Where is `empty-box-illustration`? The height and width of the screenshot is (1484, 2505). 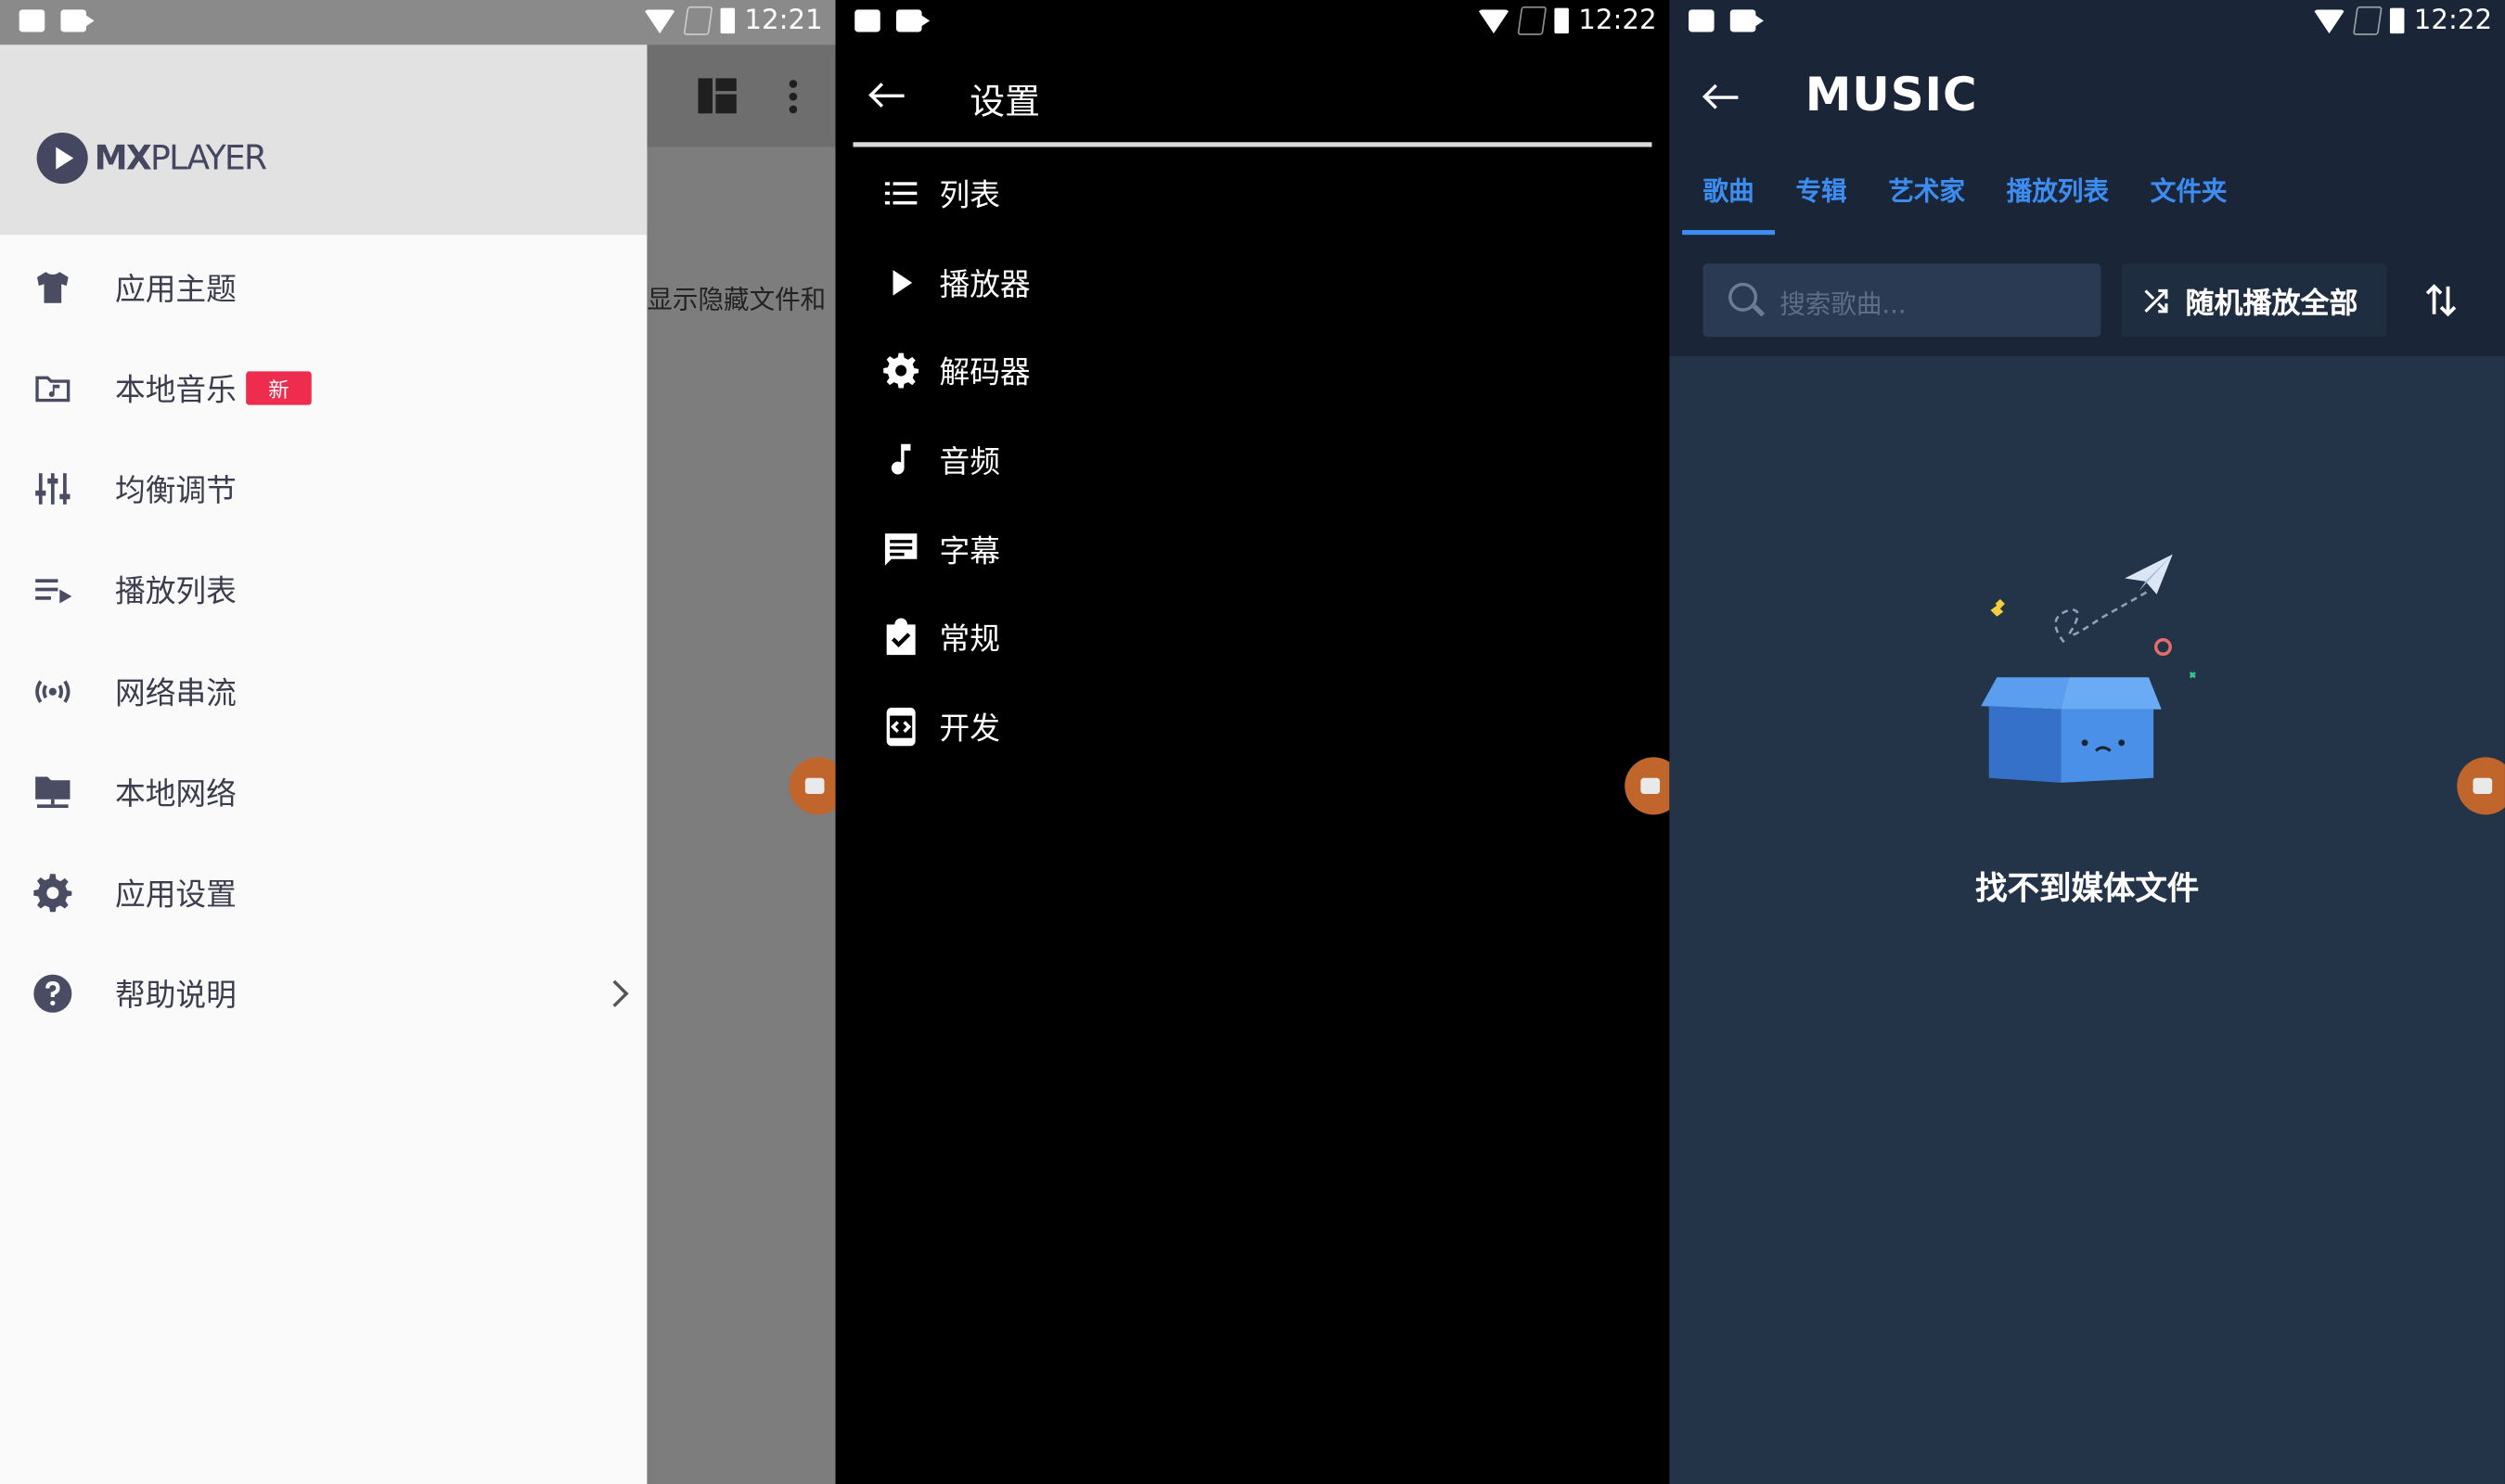
empty-box-illustration is located at coordinates (2088, 668).